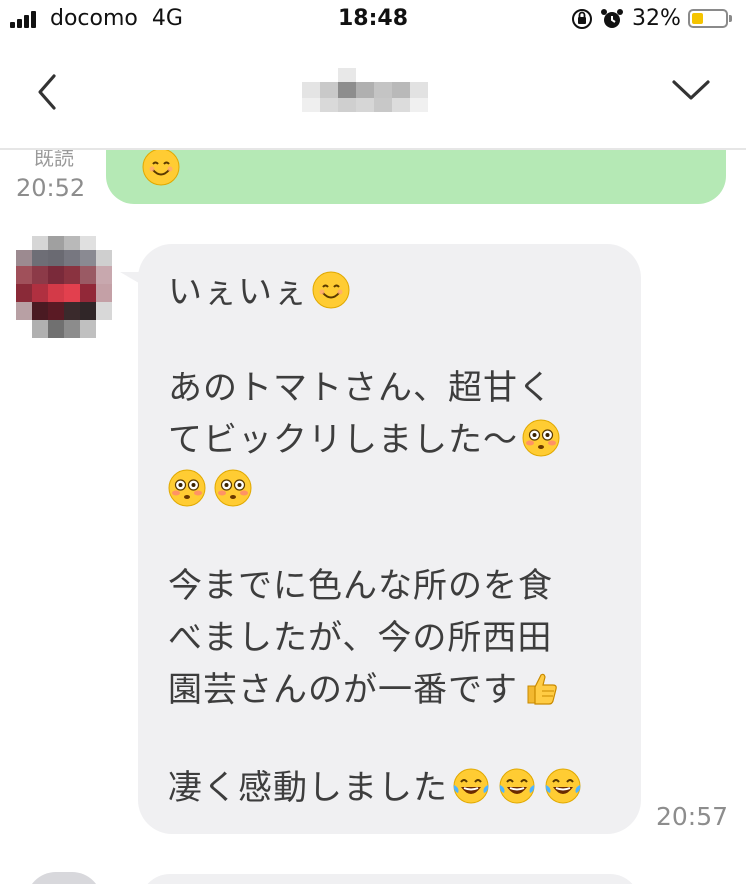  Describe the element at coordinates (360, 586) in the screenshot. I see `message-line: 今までに色んな所のを食` at that location.